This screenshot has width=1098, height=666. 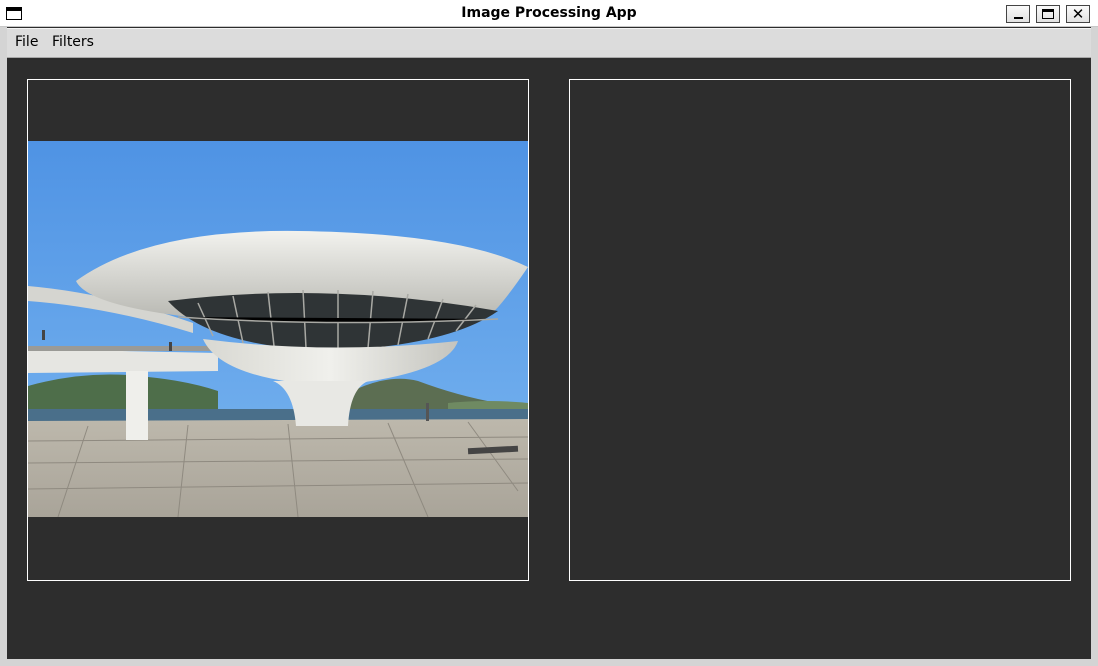 I want to click on window-frame-bottom, so click(x=549, y=662).